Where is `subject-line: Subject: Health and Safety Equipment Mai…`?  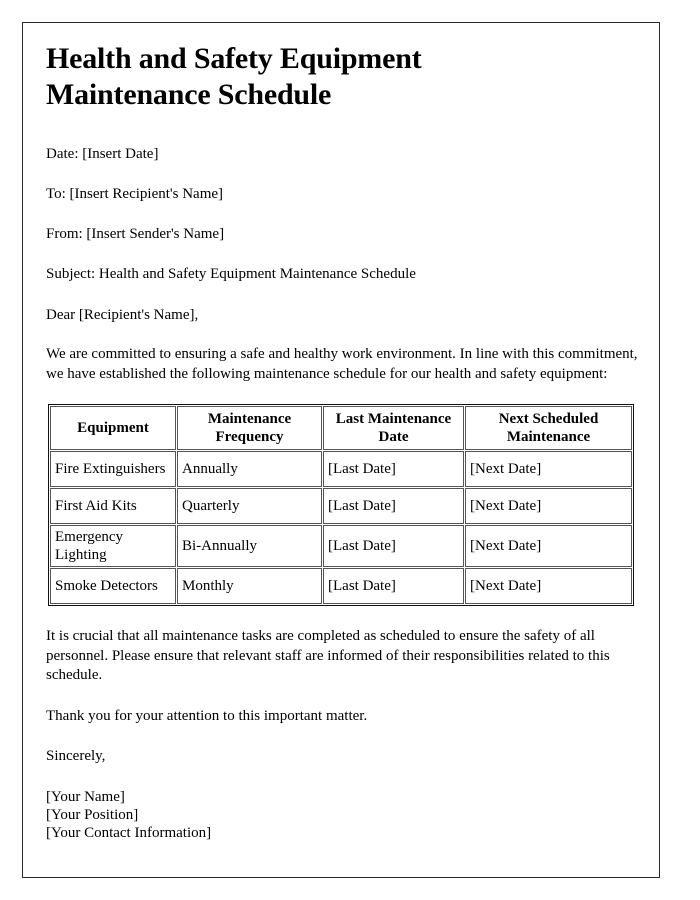
subject-line: Subject: Health and Safety Equipment Mai… is located at coordinates (231, 274).